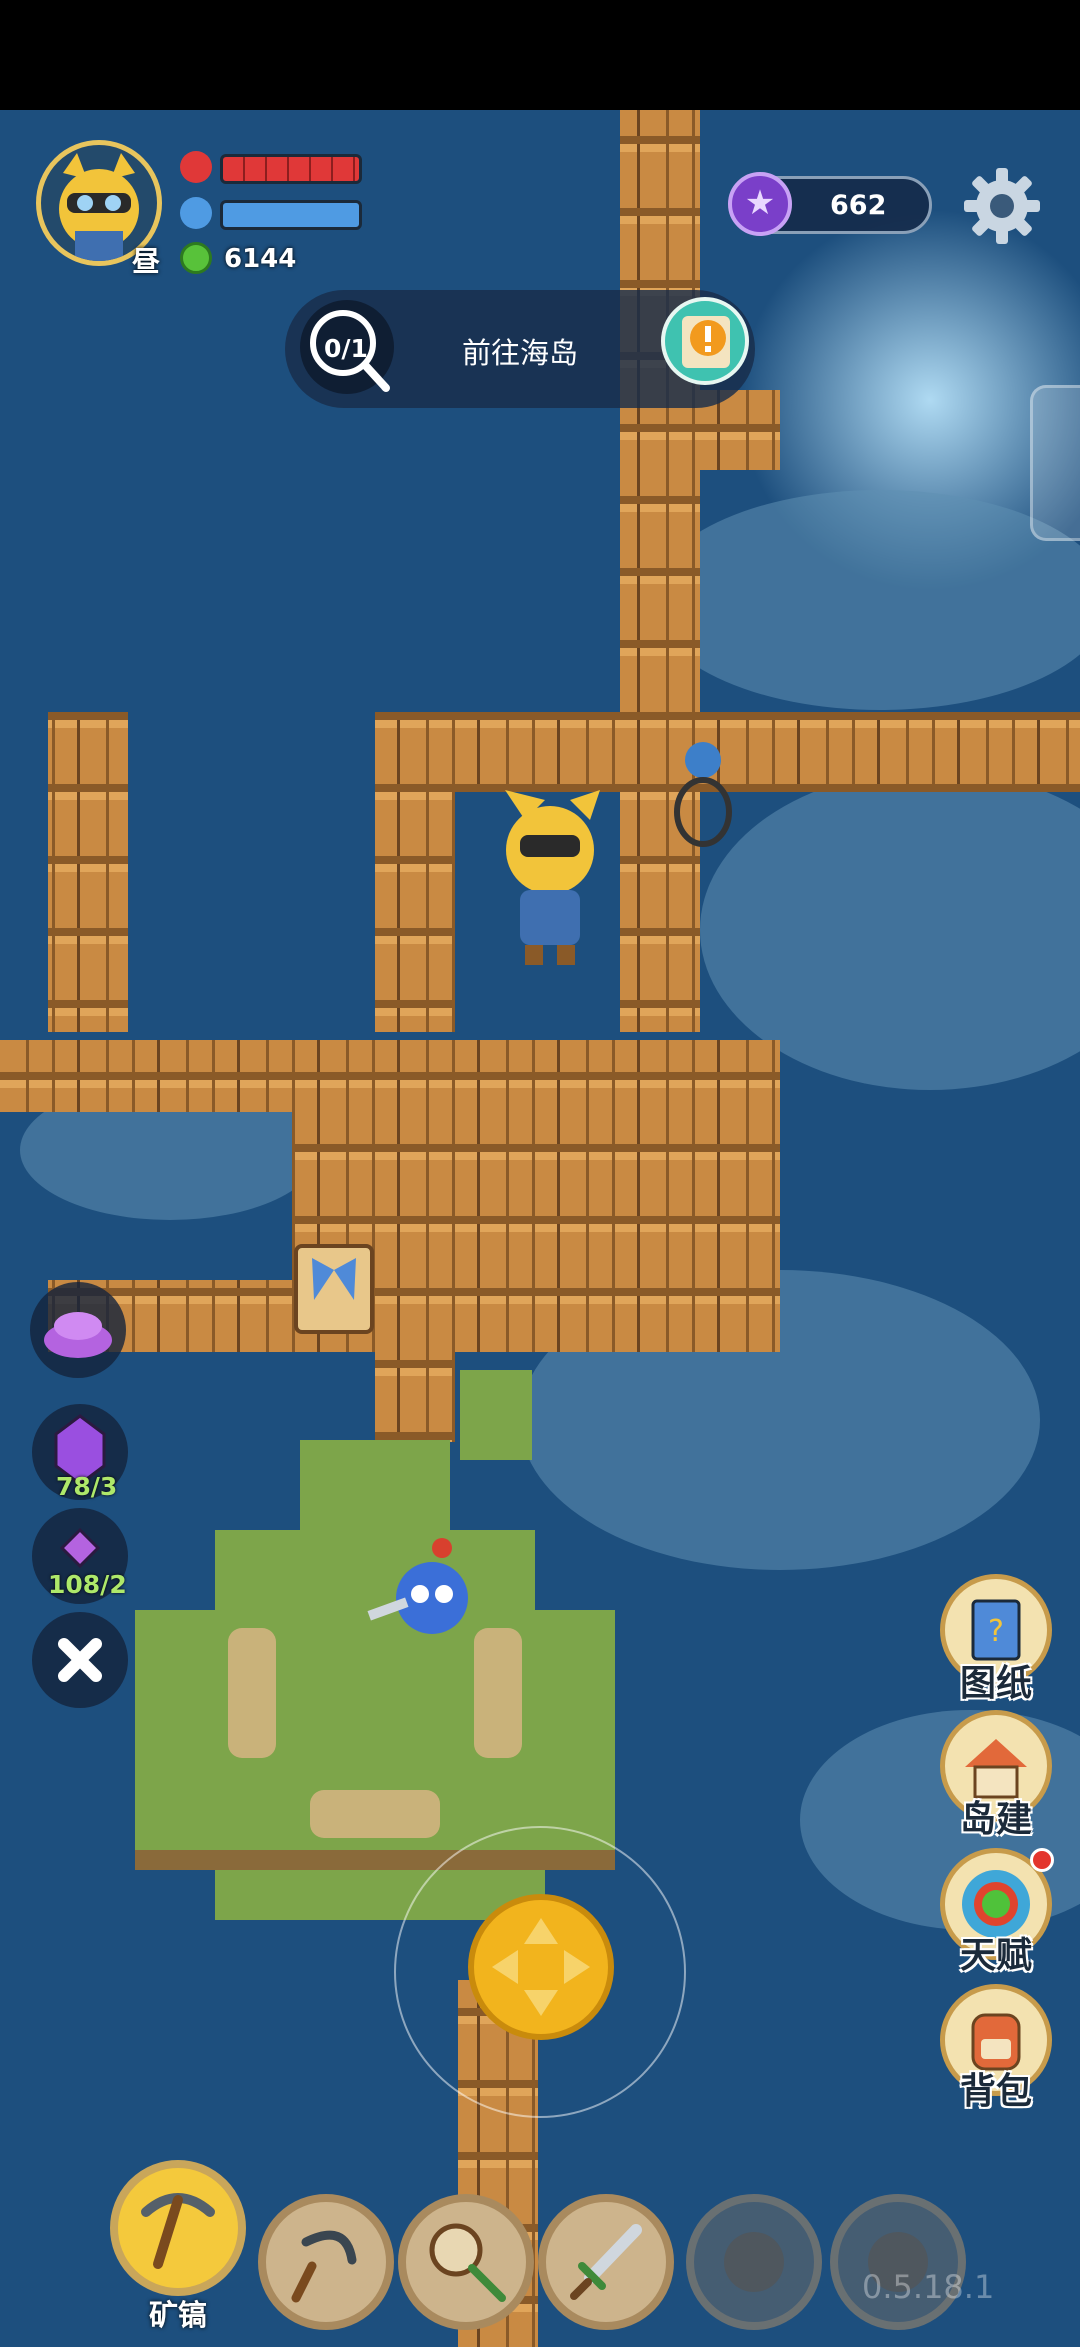 This screenshot has height=2347, width=1080. I want to click on backpack-label: 背包, so click(995, 2091).